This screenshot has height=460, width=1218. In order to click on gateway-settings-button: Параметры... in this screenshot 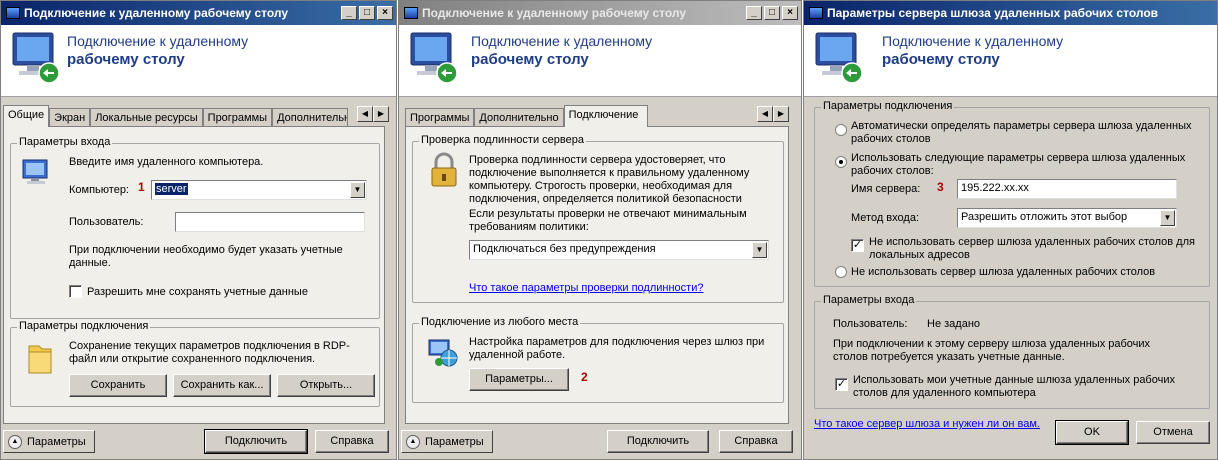, I will do `click(519, 379)`.